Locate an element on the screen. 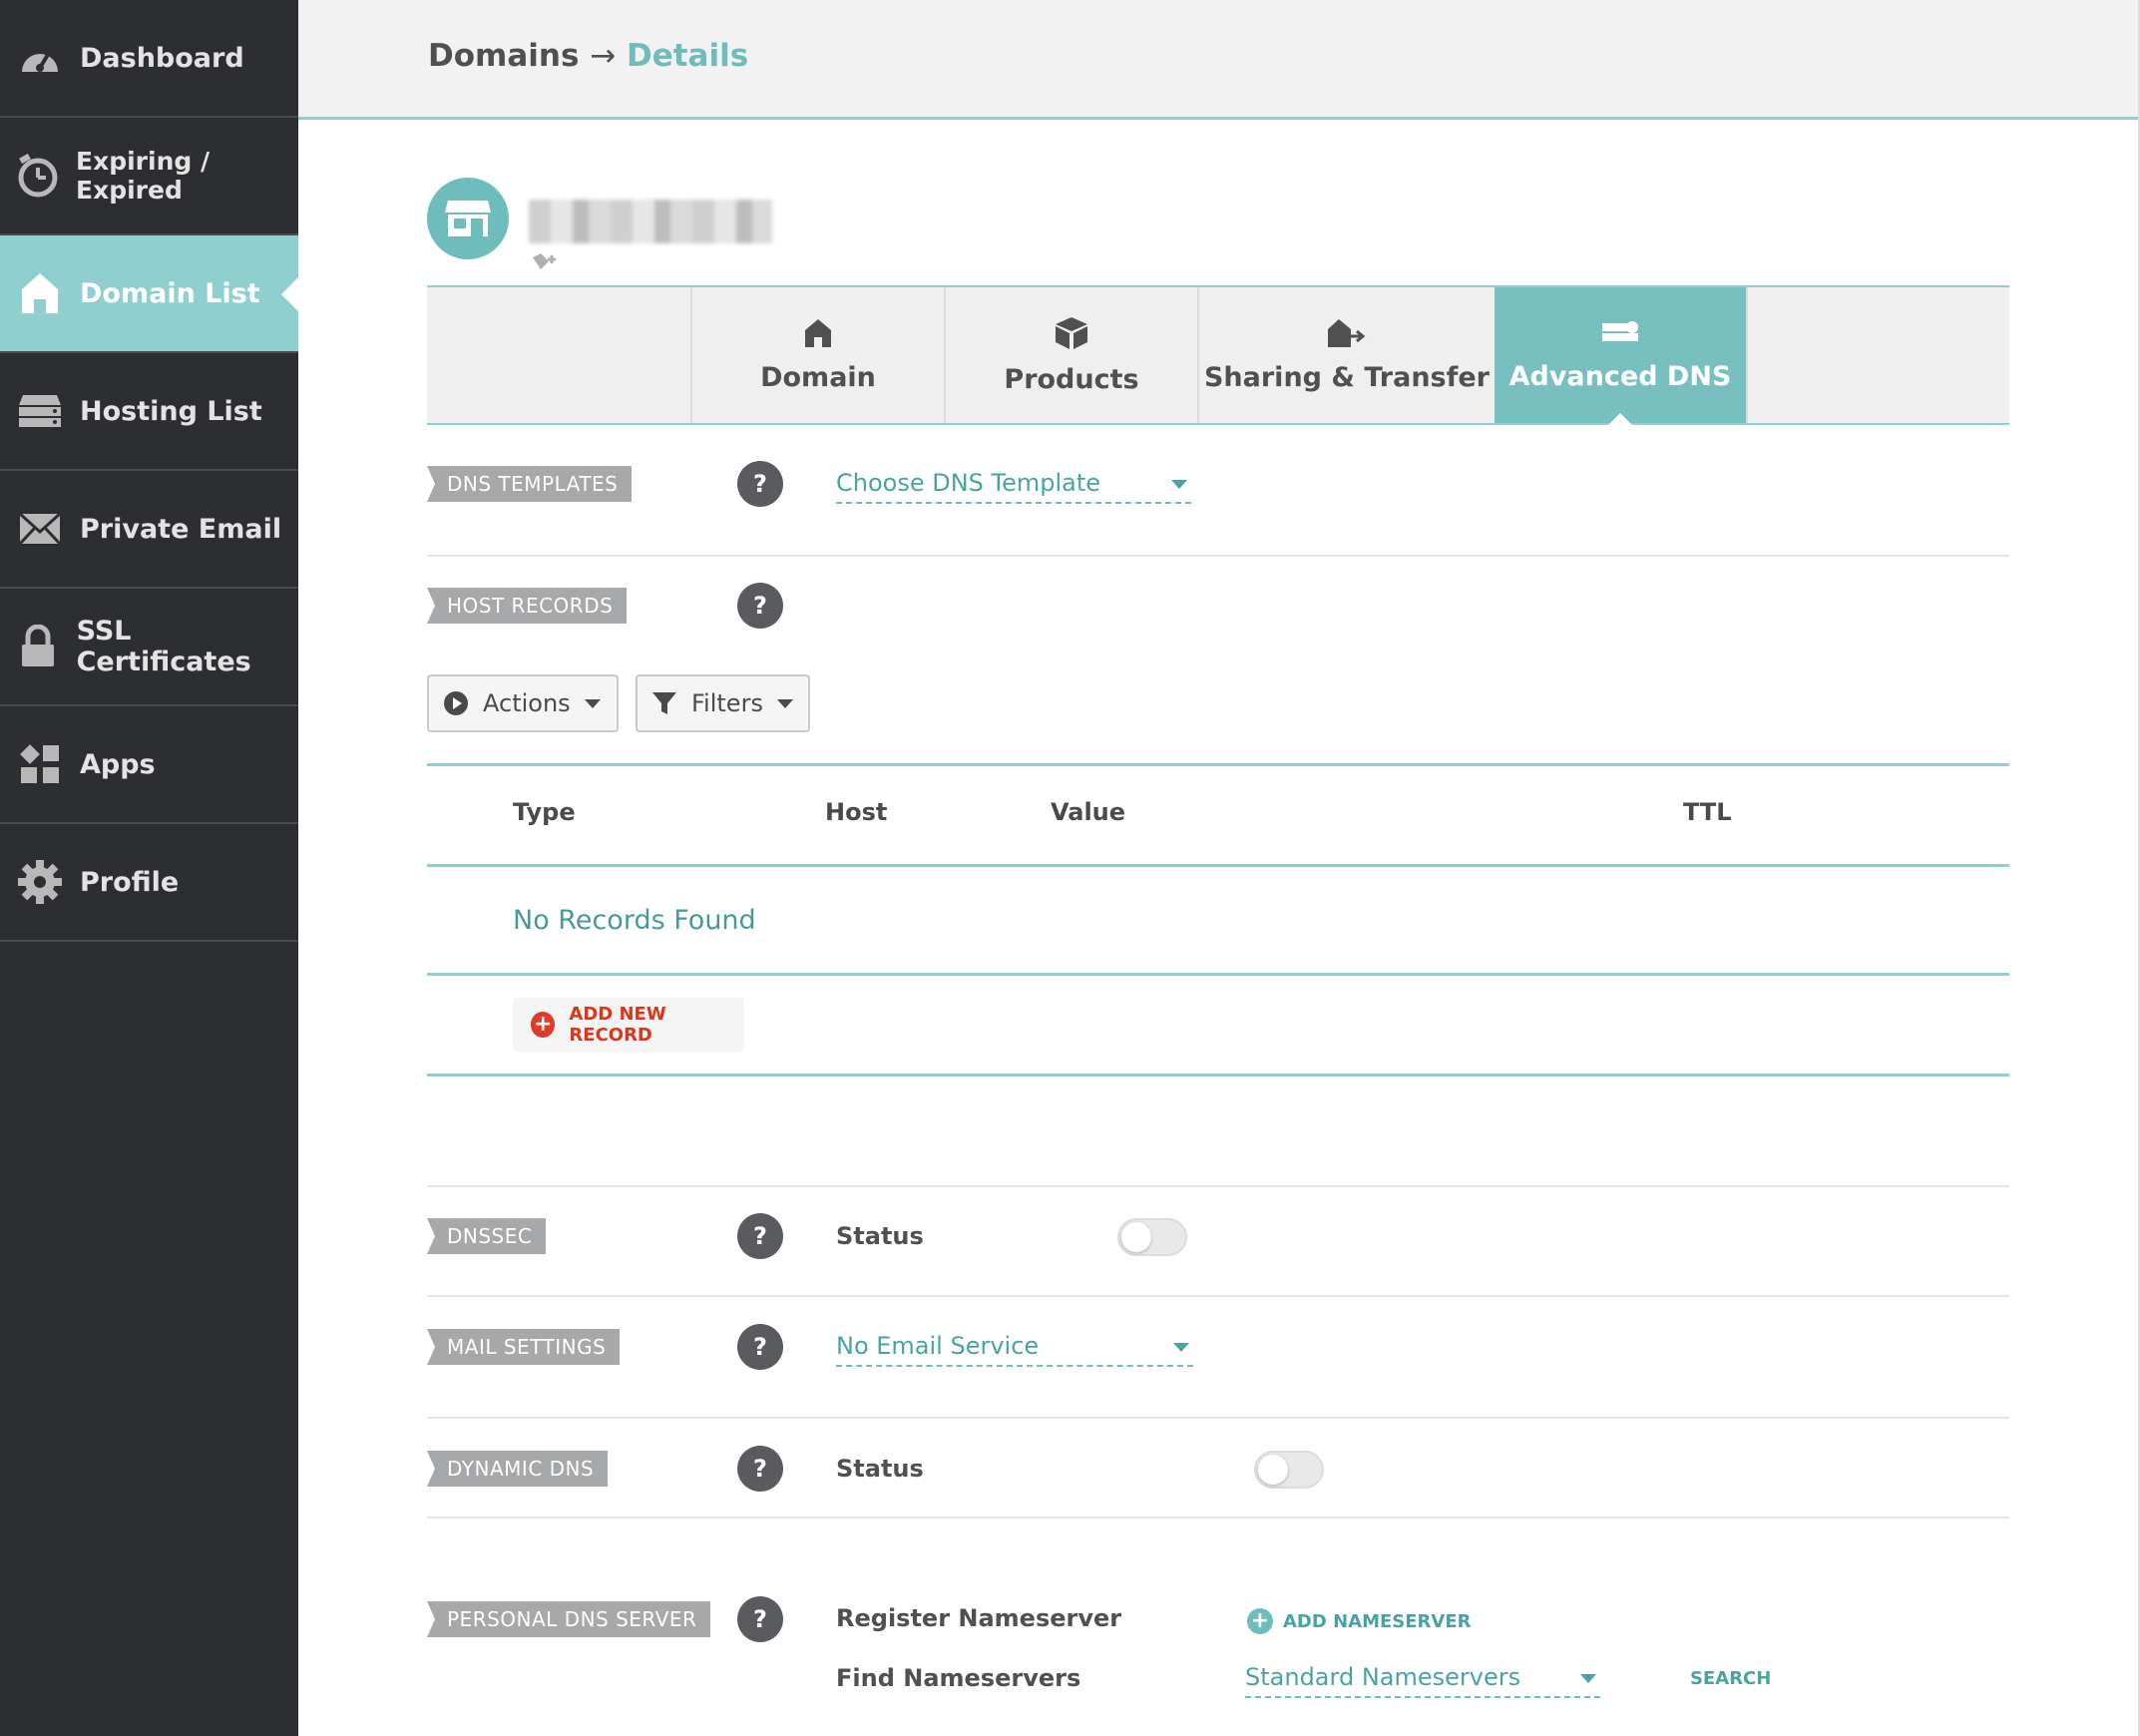  dnssec-toggle is located at coordinates (1152, 1237).